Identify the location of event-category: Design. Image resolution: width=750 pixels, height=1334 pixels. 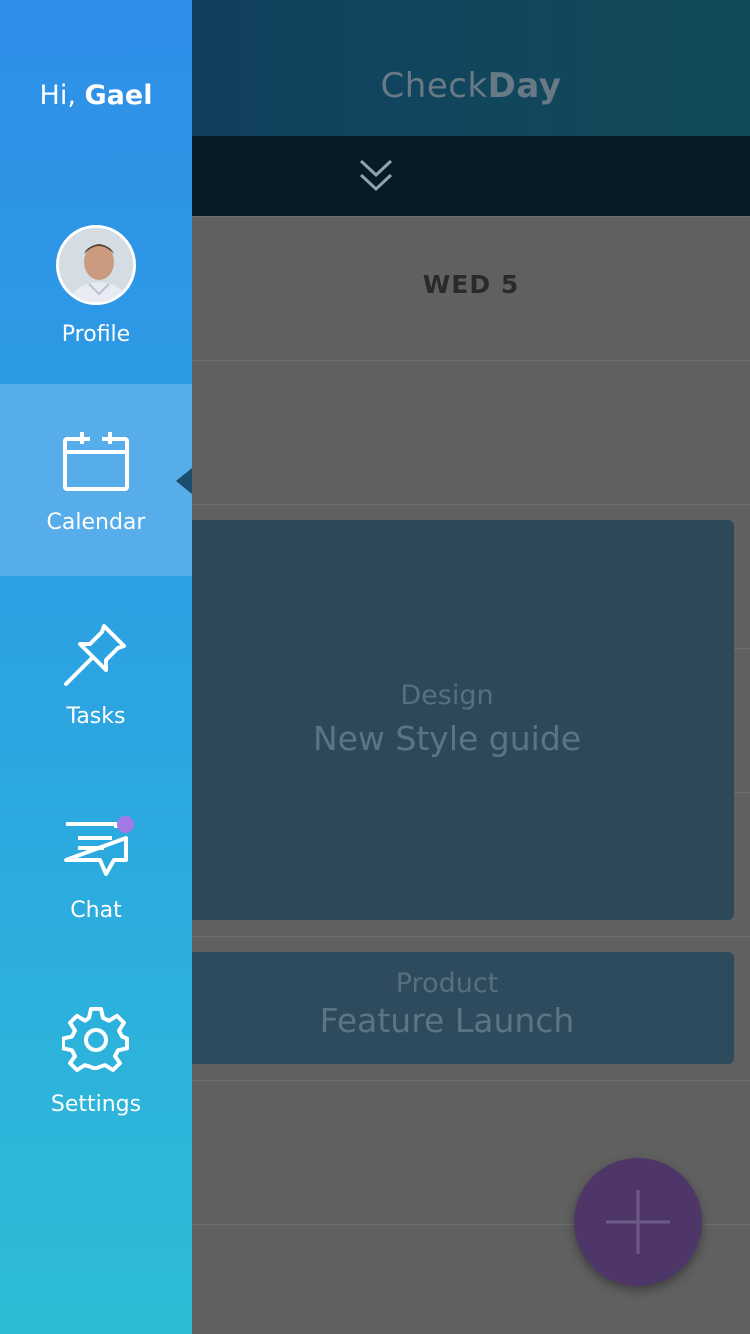
(447, 695).